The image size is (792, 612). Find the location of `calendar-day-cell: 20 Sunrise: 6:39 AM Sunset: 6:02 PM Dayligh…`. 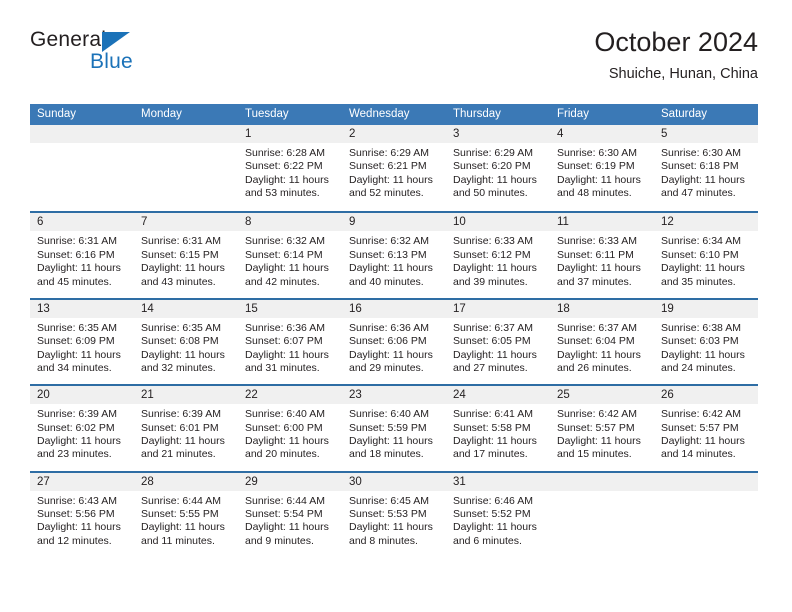

calendar-day-cell: 20 Sunrise: 6:39 AM Sunset: 6:02 PM Dayligh… is located at coordinates (82, 428).